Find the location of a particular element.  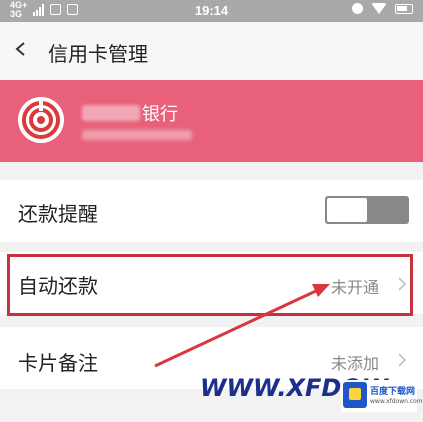

chevron-left-icon is located at coordinates (21, 49).